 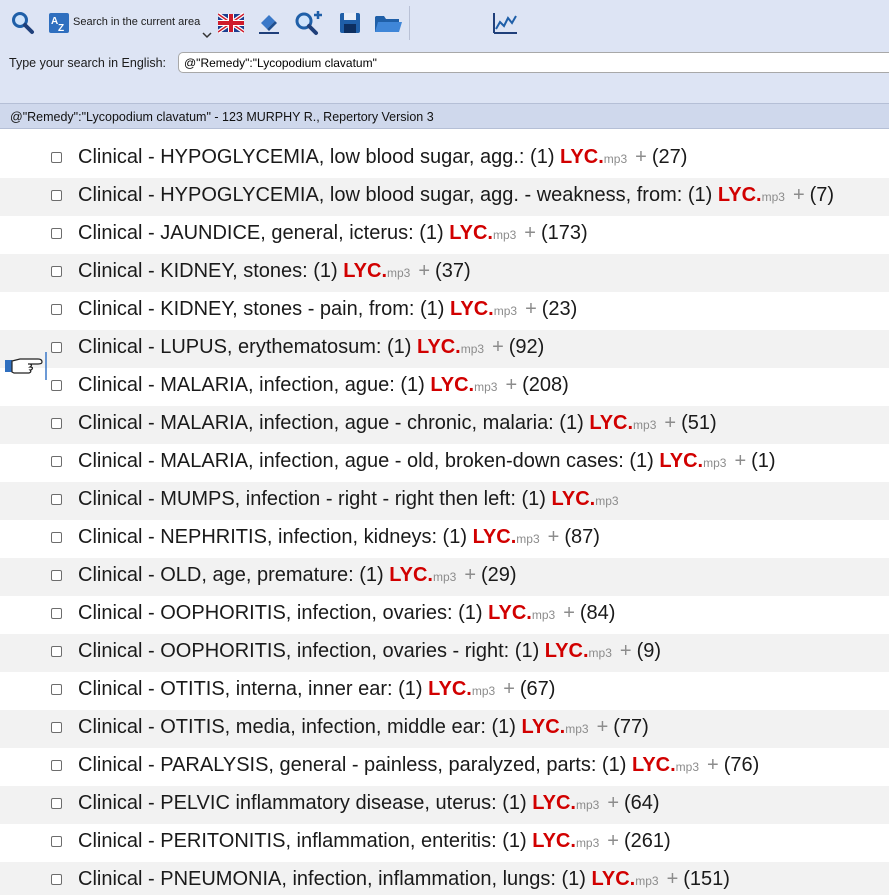 I want to click on chevron-down-icon, so click(x=207, y=35).